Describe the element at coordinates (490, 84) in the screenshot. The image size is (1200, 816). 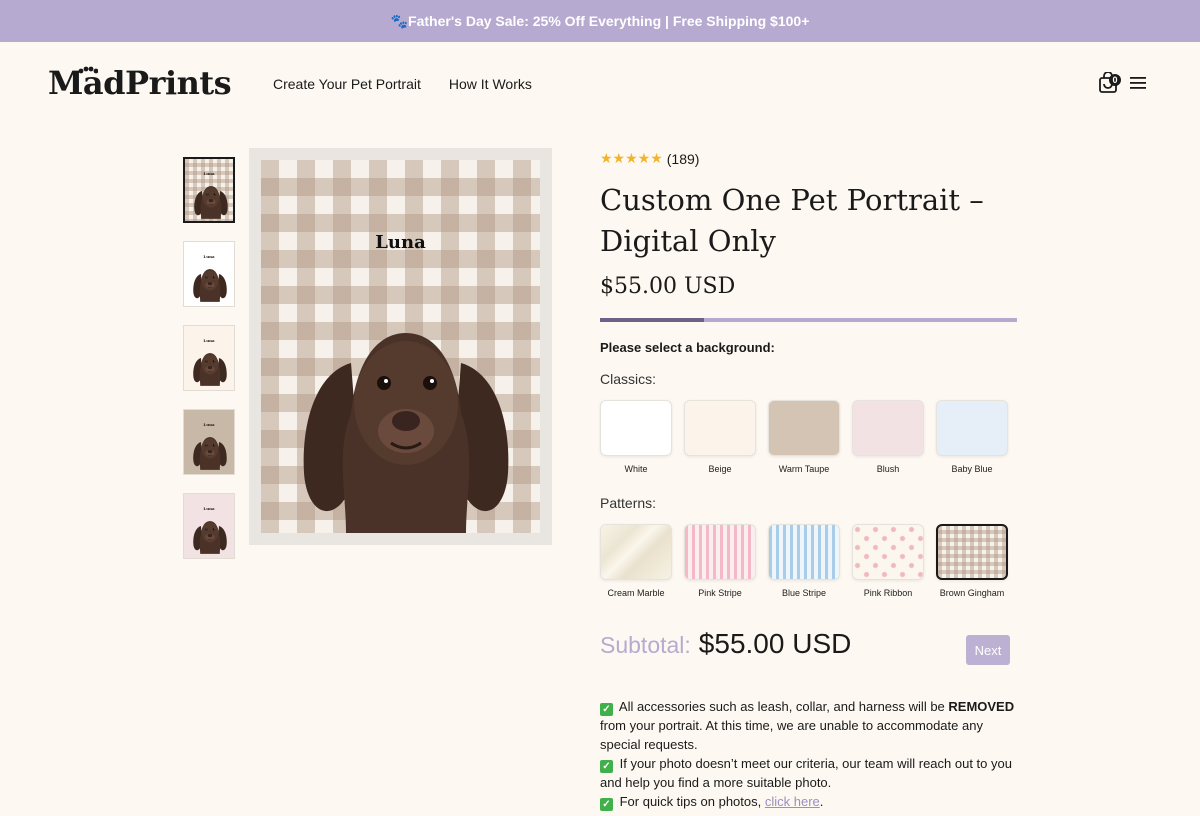
I see `nav-how-it-works: How It Works` at that location.